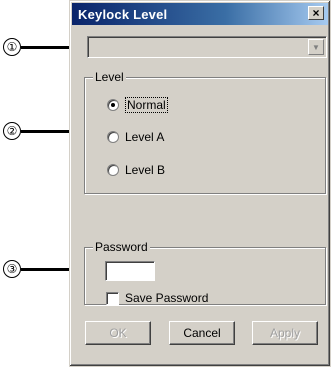 This screenshot has height=369, width=333. What do you see at coordinates (123, 14) in the screenshot?
I see `window-title: Keylock Level` at bounding box center [123, 14].